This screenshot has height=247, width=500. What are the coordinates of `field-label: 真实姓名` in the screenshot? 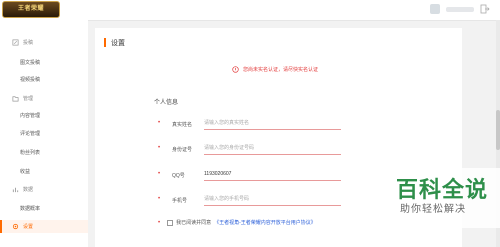 It's located at (182, 125).